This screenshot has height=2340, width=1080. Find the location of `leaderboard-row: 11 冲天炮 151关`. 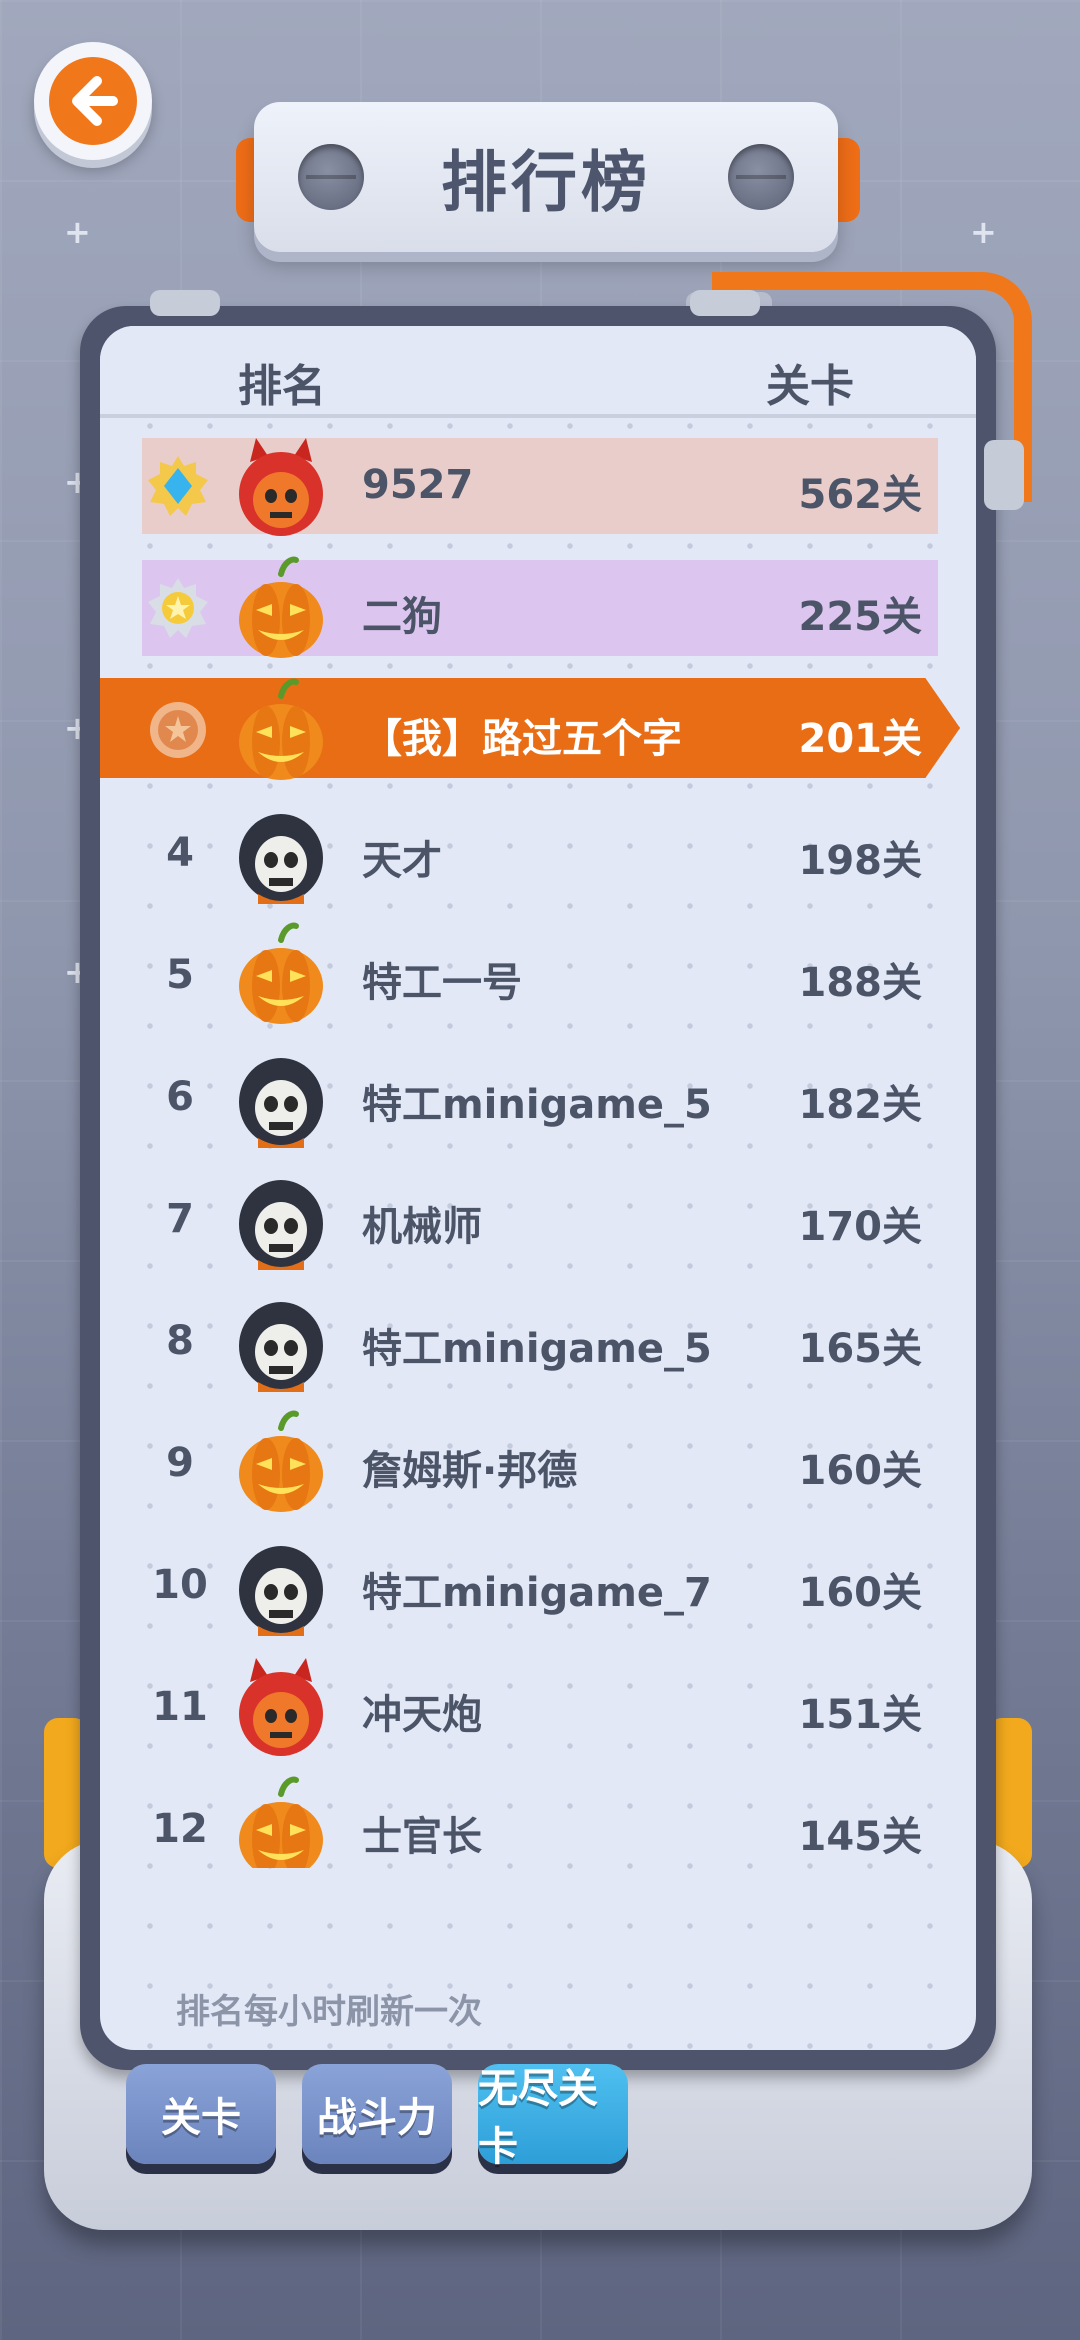

leaderboard-row: 11 冲天炮 151关 is located at coordinates (538, 1707).